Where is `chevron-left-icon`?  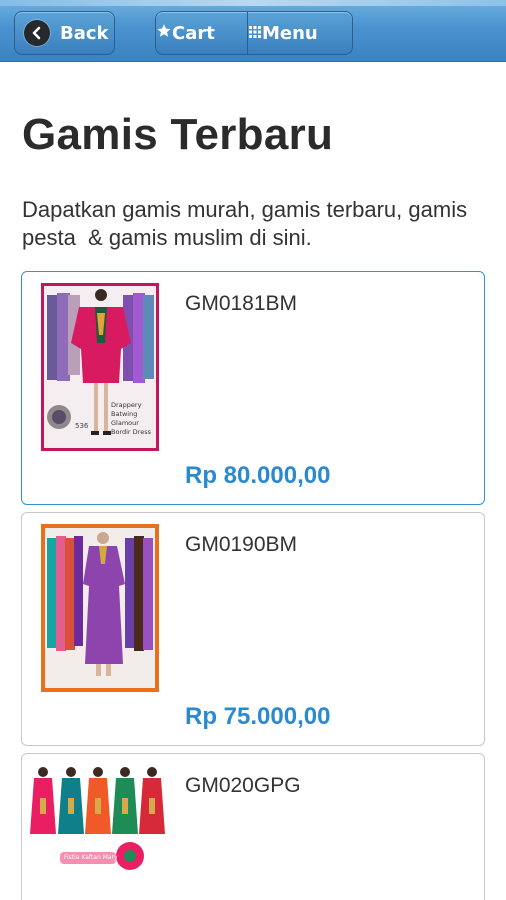
chevron-left-icon is located at coordinates (37, 33).